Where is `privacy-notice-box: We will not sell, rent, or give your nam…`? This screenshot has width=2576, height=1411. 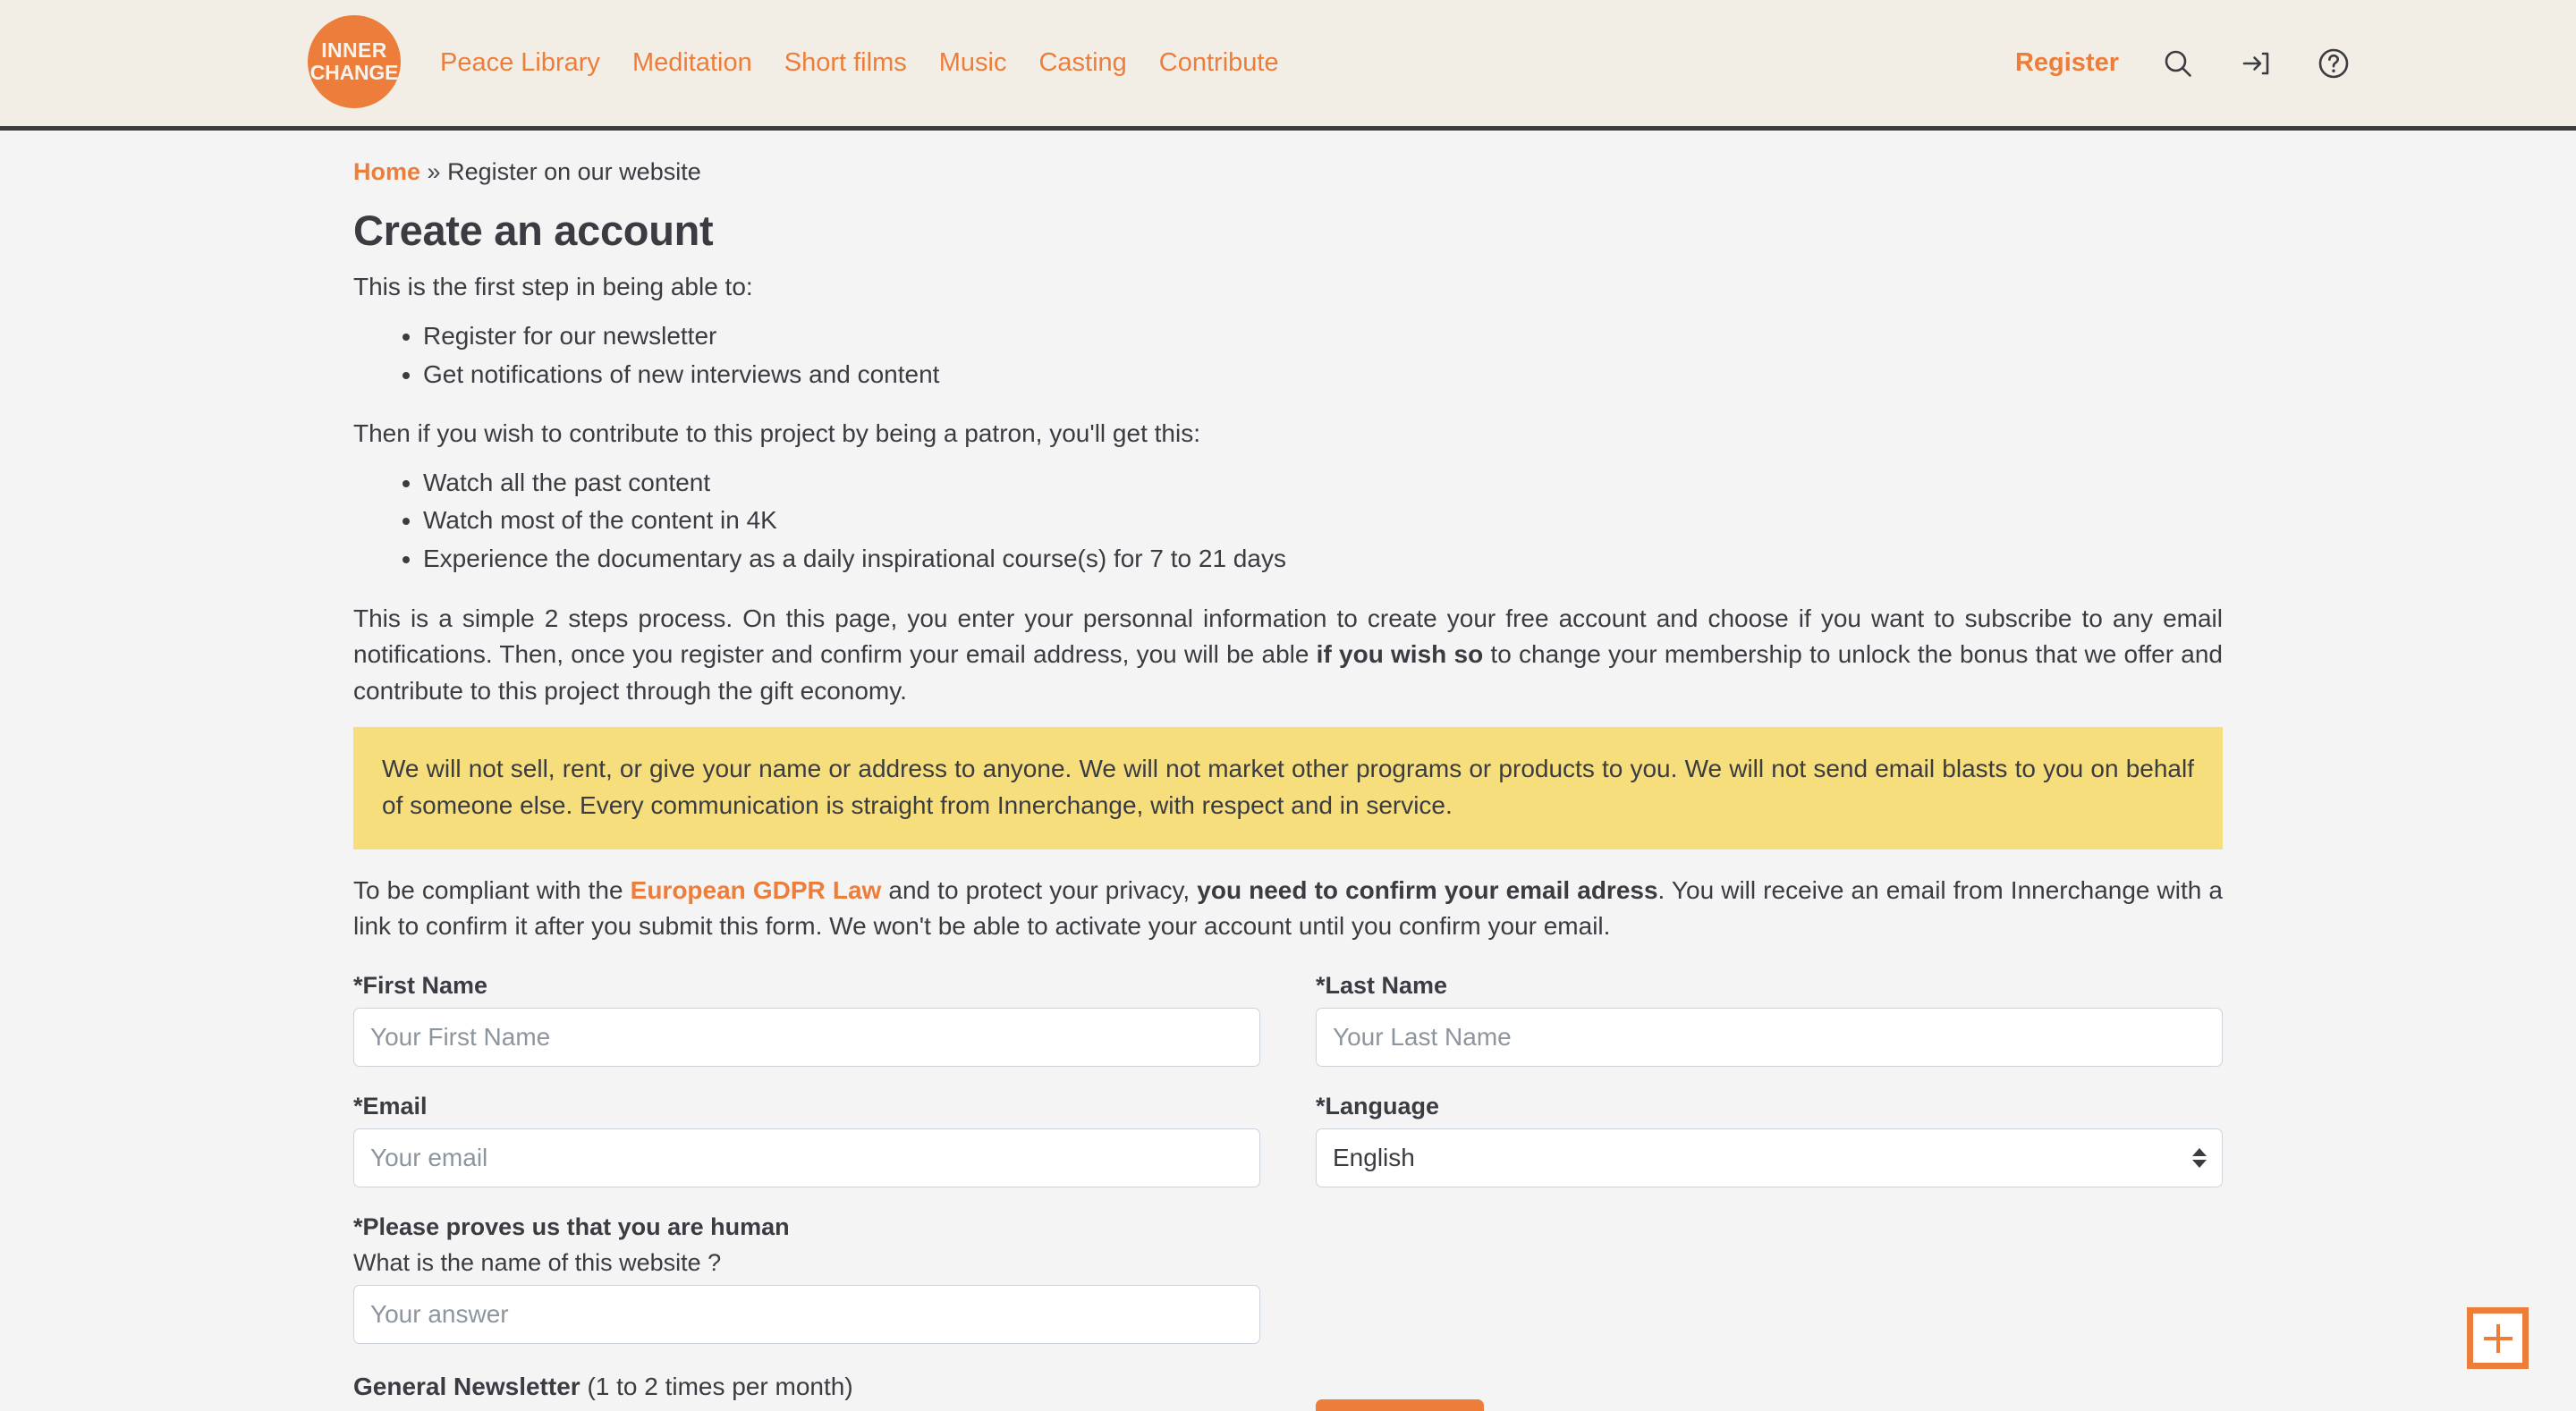
privacy-notice-box: We will not sell, rent, or give your nam… is located at coordinates (1288, 788).